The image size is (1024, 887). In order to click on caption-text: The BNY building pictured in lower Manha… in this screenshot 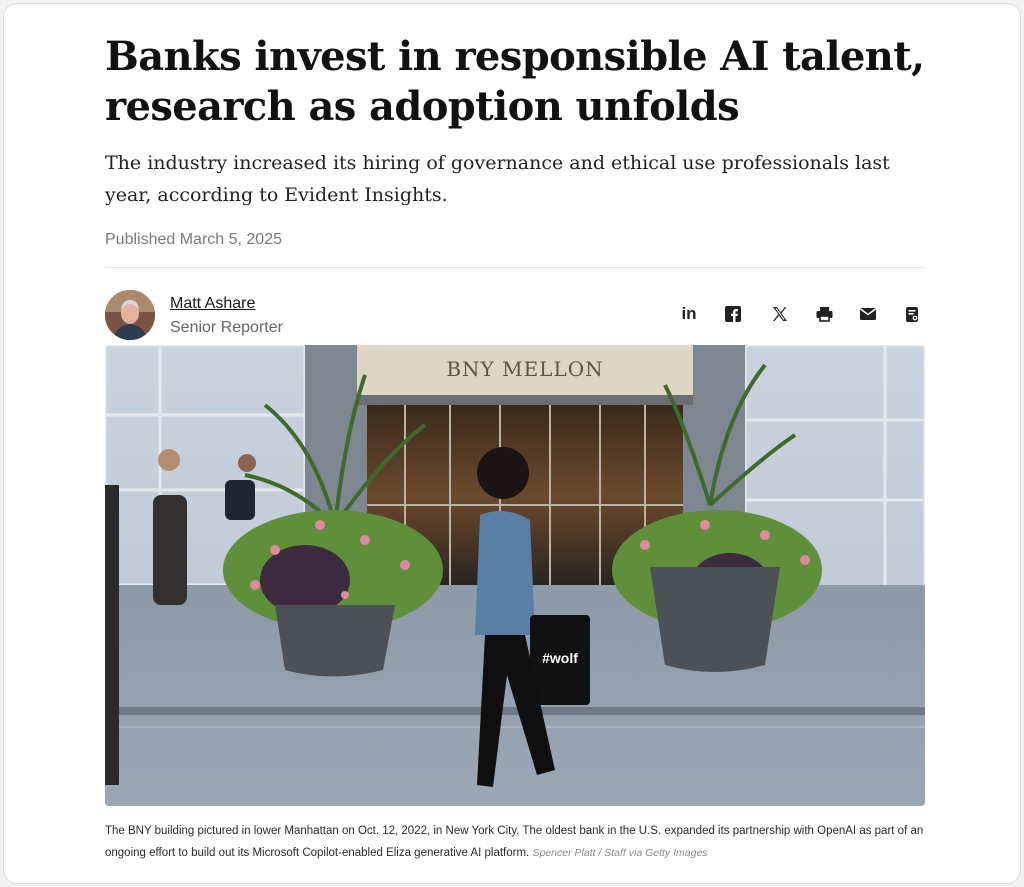, I will do `click(514, 842)`.